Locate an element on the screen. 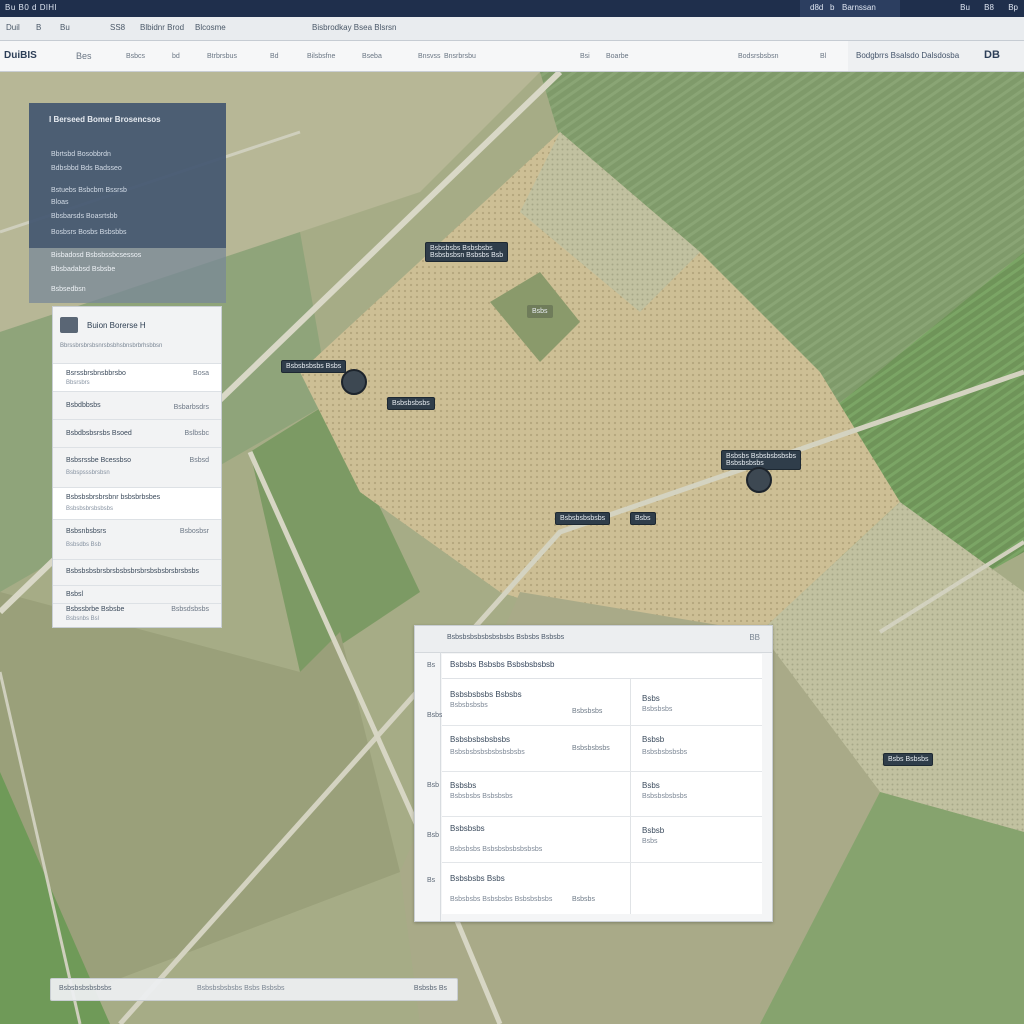 This screenshot has height=1024, width=1024. list-item: Bsbdbbsbs Bsbarbsdrs is located at coordinates (137, 405).